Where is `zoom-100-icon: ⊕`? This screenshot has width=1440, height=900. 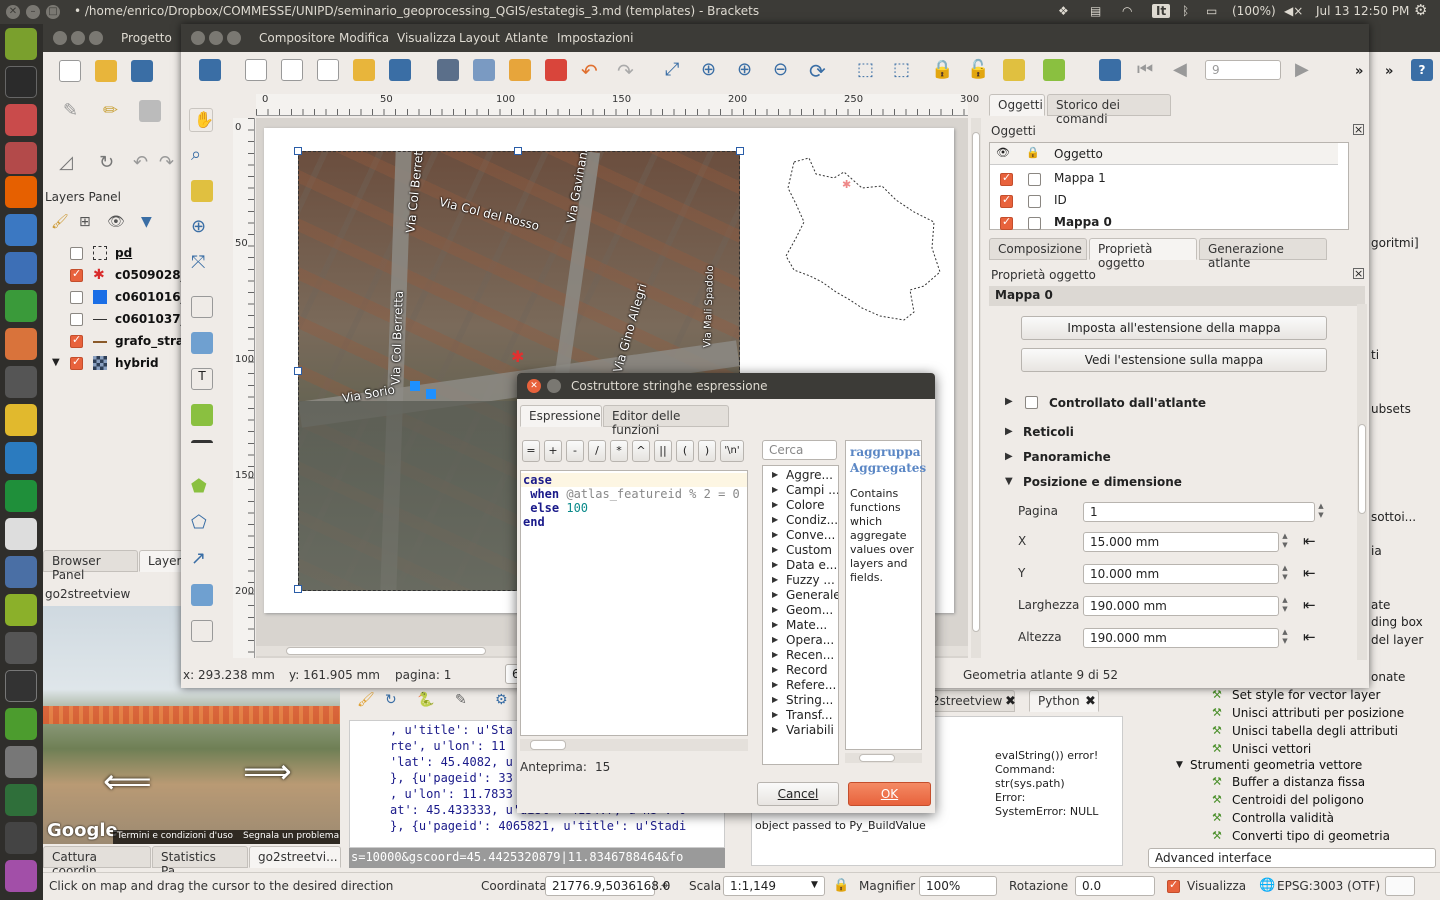
zoom-100-icon: ⊕ is located at coordinates (712, 70).